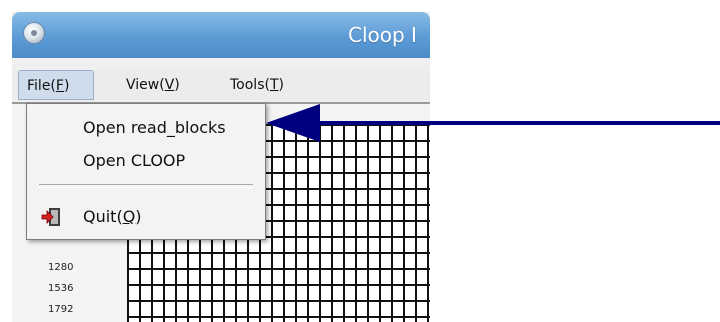  What do you see at coordinates (153, 85) in the screenshot?
I see `menu-view: View(V)` at bounding box center [153, 85].